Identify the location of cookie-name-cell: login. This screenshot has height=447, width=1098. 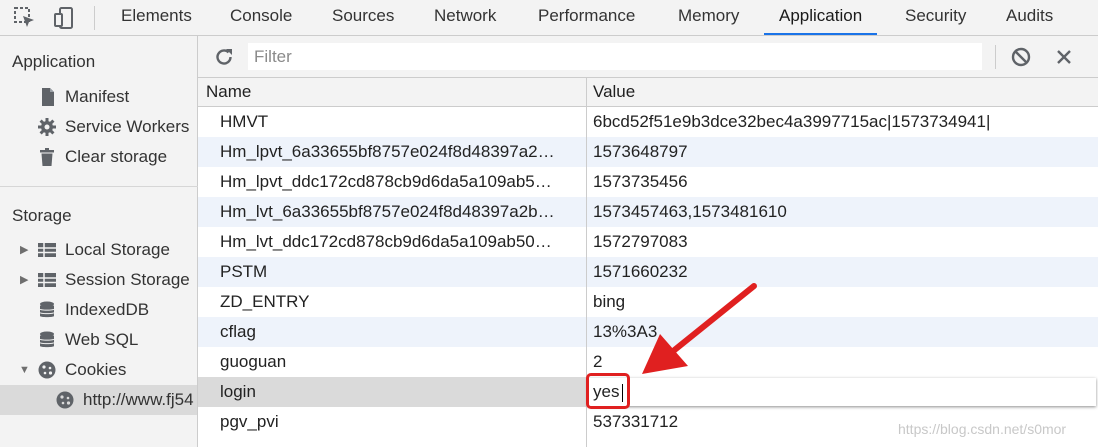
(399, 392).